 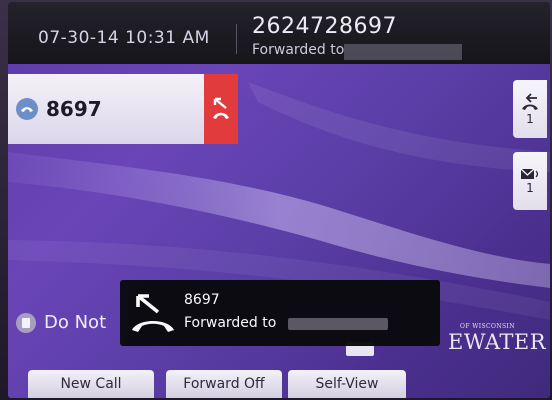 What do you see at coordinates (224, 384) in the screenshot?
I see `forward-off-button: Forward Off` at bounding box center [224, 384].